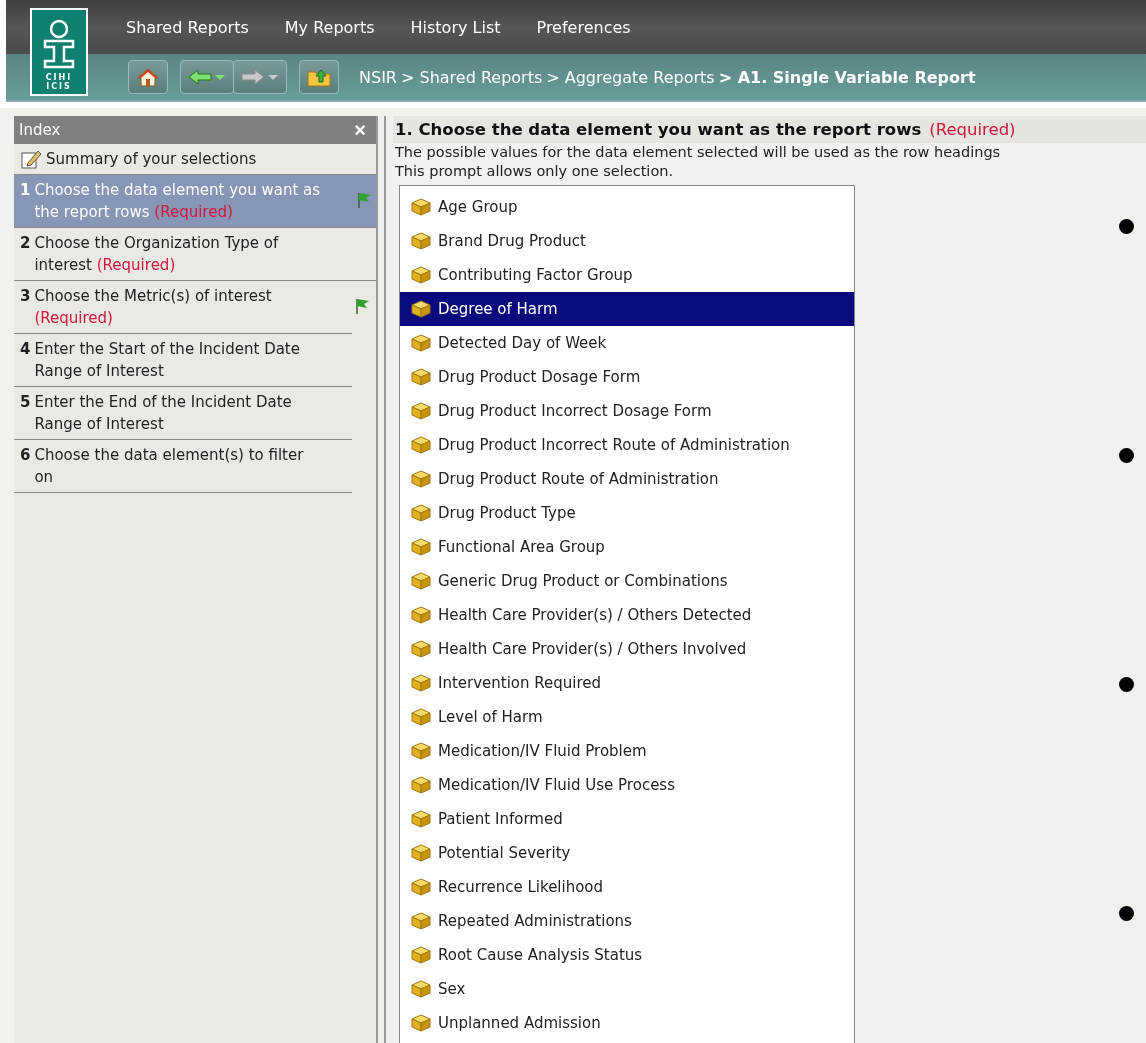 Image resolution: width=1146 pixels, height=1043 pixels. Describe the element at coordinates (31, 159) in the screenshot. I see `edit-icon` at that location.